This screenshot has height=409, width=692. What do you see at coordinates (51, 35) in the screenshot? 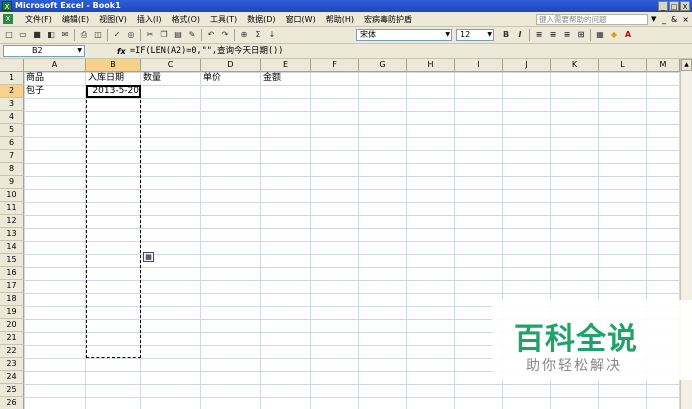
I see `permission-icon: ◧` at bounding box center [51, 35].